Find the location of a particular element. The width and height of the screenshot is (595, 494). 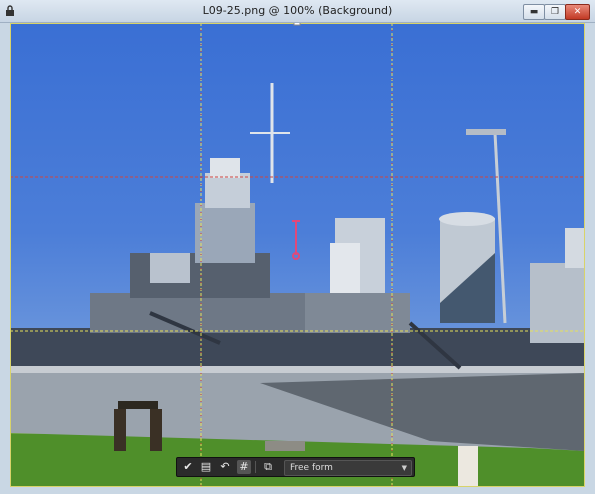

close-button: ✕ is located at coordinates (577, 12).